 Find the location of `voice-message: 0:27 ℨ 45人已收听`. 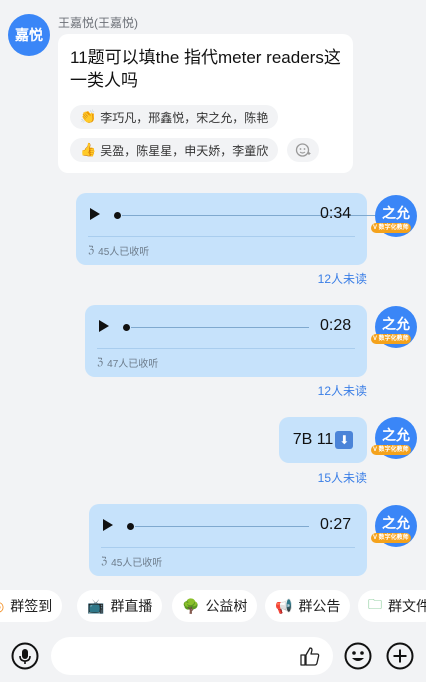

voice-message: 0:27 ℨ 45人已收听 is located at coordinates (228, 540).